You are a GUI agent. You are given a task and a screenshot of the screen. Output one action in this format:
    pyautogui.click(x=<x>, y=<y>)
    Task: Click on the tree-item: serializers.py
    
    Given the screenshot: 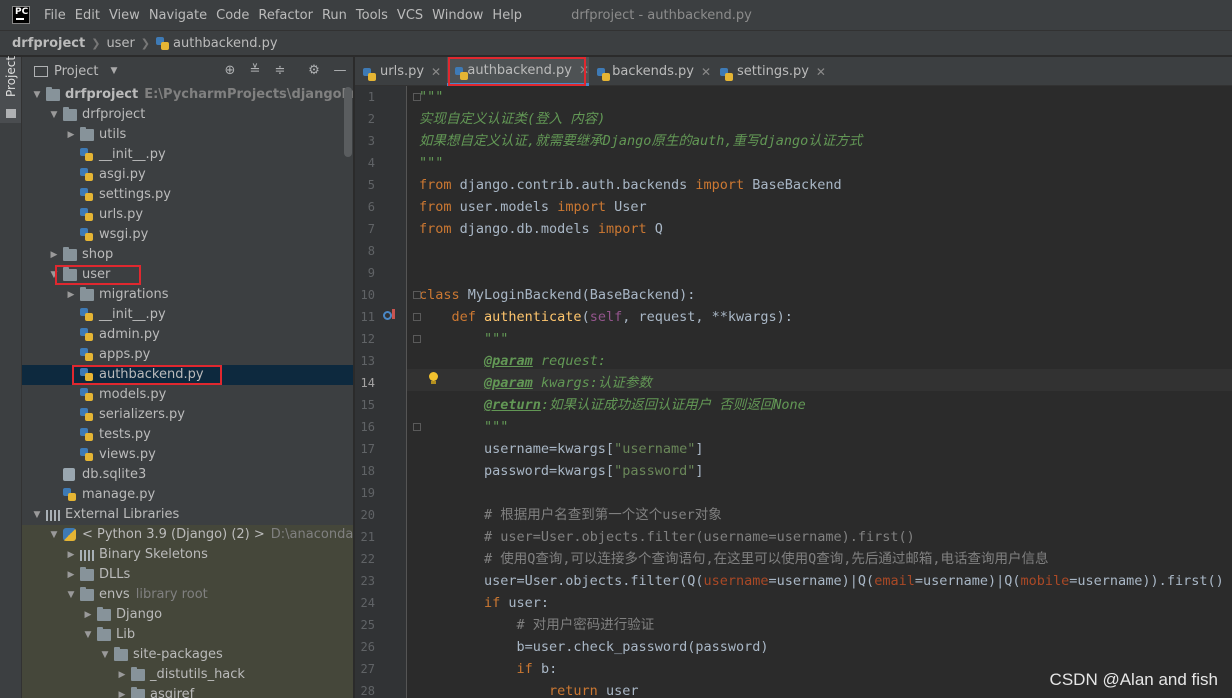 What is the action you would take?
    pyautogui.click(x=187, y=415)
    